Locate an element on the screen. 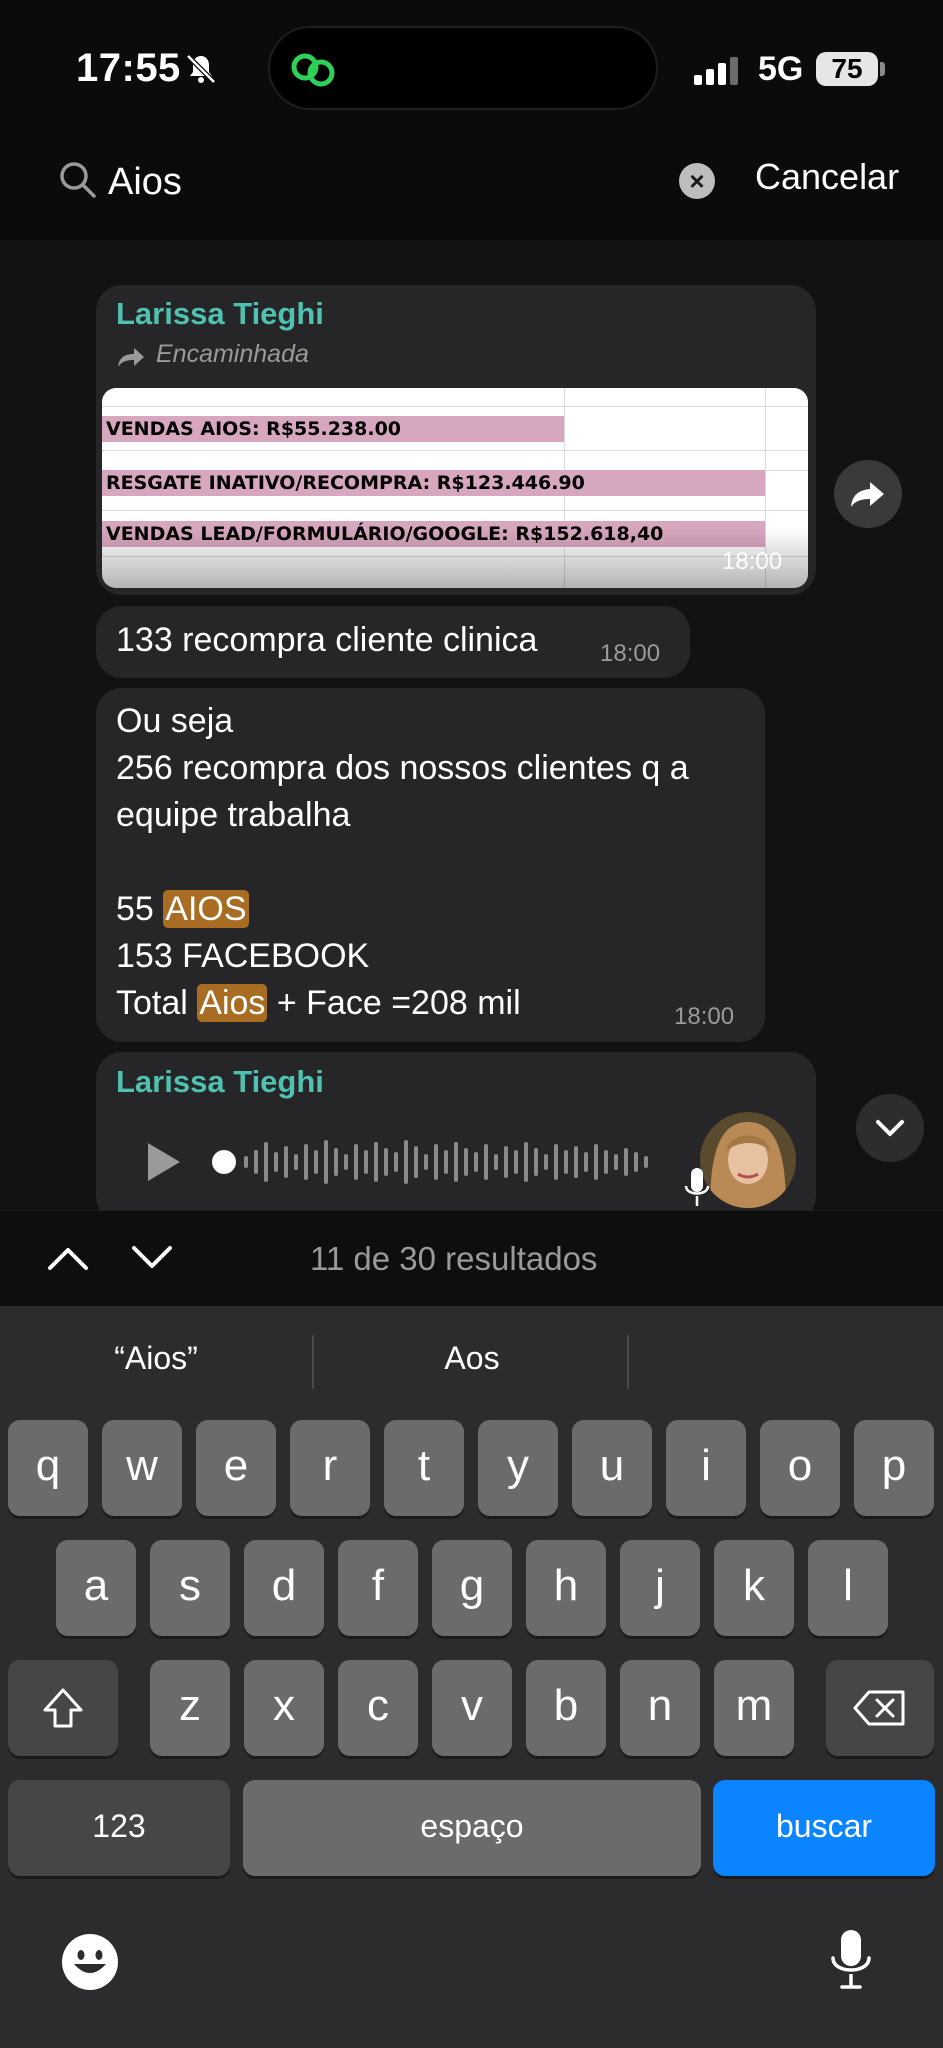 This screenshot has height=2048, width=943. avatar-image is located at coordinates (748, 1160).